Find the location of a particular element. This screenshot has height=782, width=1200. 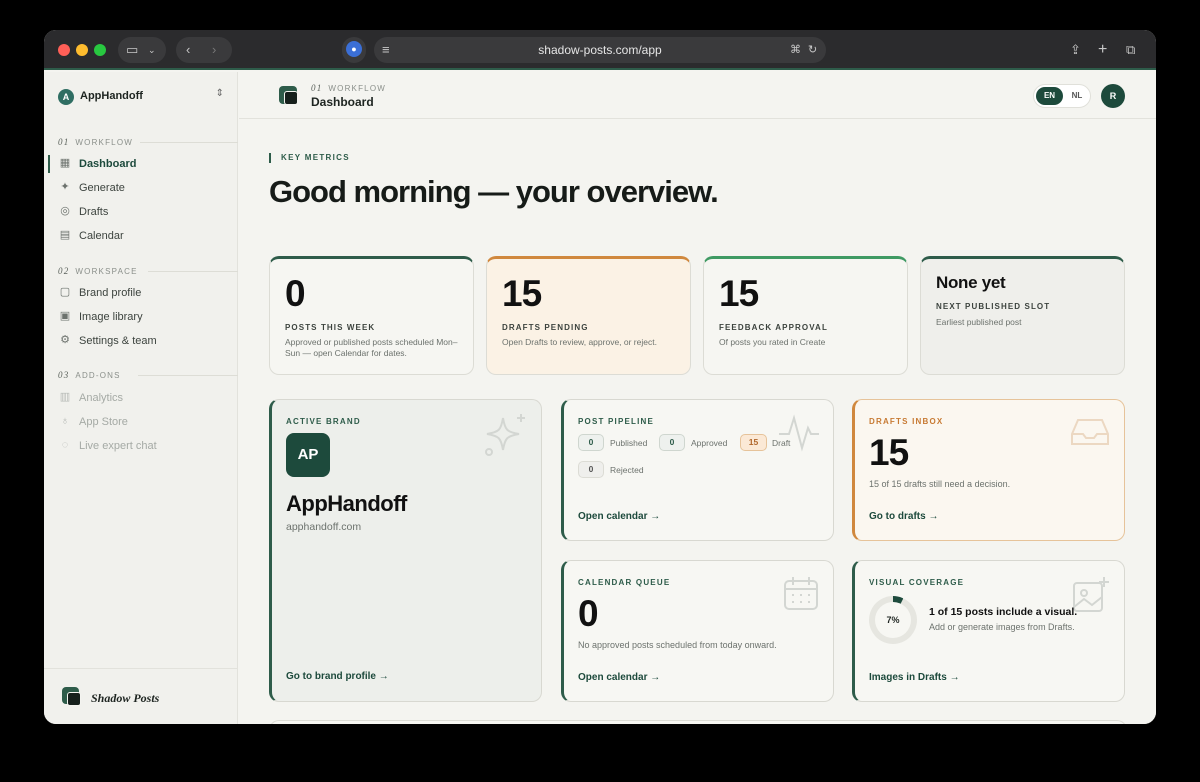

new-tab-icon: + is located at coordinates (1102, 50).